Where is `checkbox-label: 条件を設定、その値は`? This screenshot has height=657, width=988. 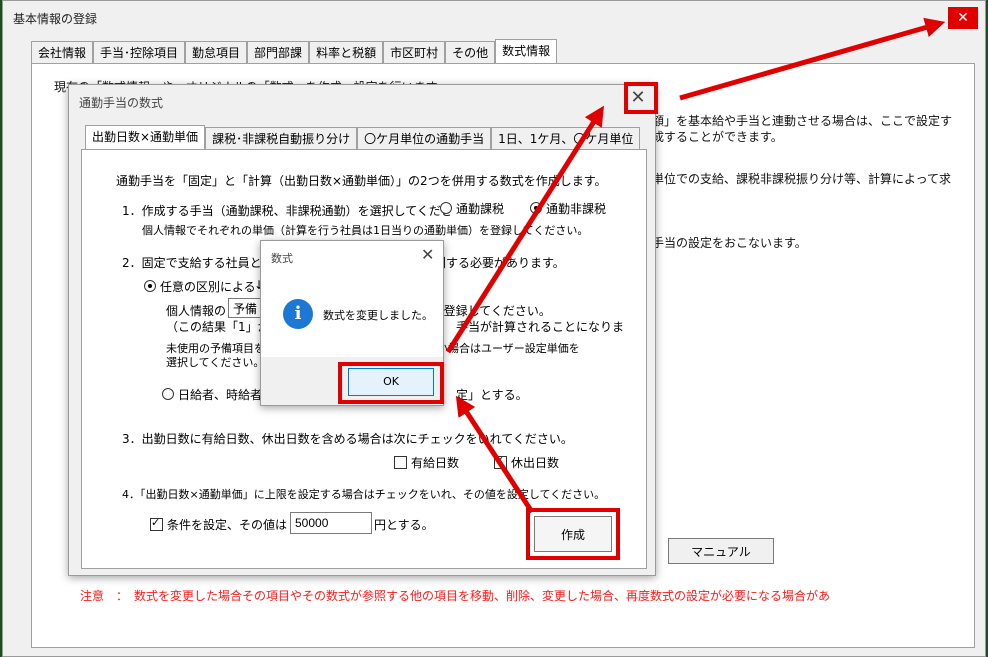
checkbox-label: 条件を設定、その値は is located at coordinates (227, 525).